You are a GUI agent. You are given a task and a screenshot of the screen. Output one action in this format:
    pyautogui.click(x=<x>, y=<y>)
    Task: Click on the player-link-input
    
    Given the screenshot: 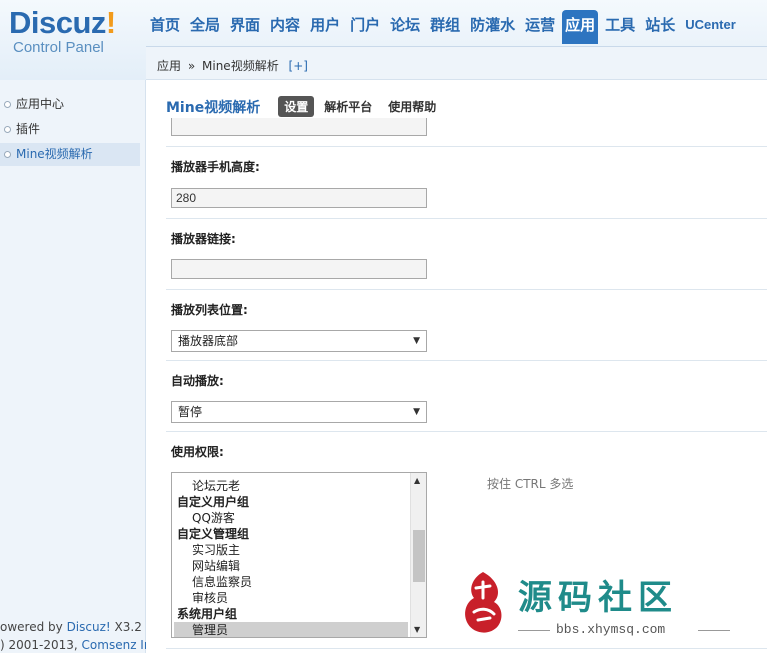 What is the action you would take?
    pyautogui.click(x=299, y=269)
    